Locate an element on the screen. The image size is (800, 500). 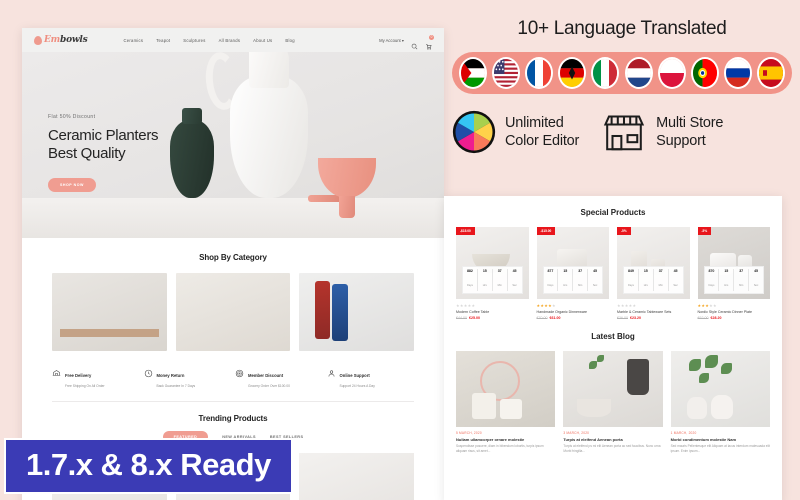
product-price: €62.00 €28.20 is located at coordinates (734, 318).